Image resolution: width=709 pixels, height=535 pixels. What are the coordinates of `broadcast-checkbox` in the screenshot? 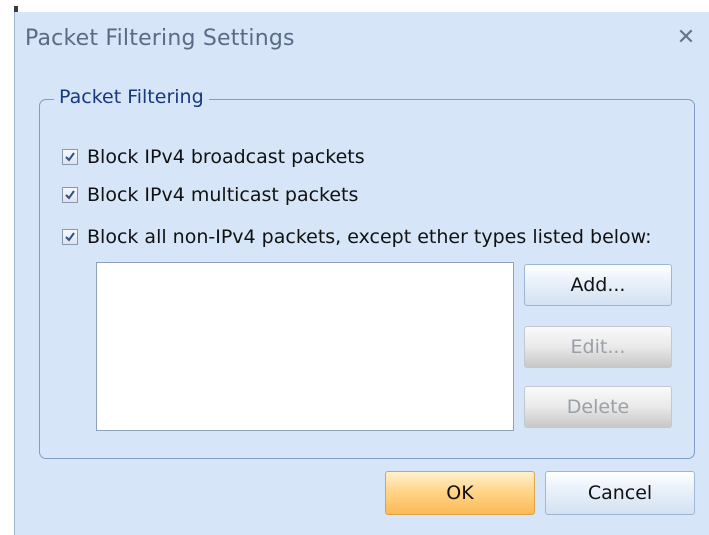 It's located at (70, 157).